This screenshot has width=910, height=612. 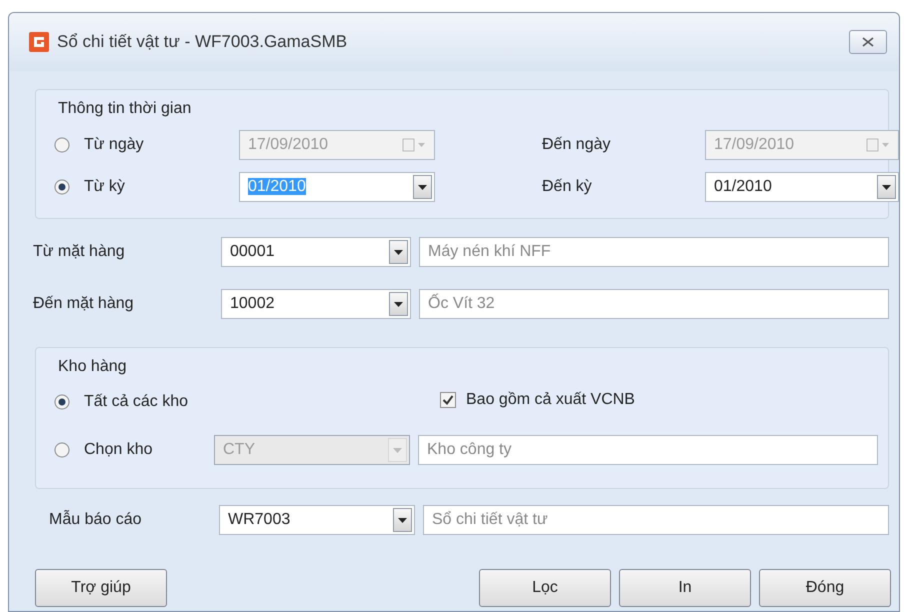 I want to click on dialog-button: In, so click(x=685, y=588).